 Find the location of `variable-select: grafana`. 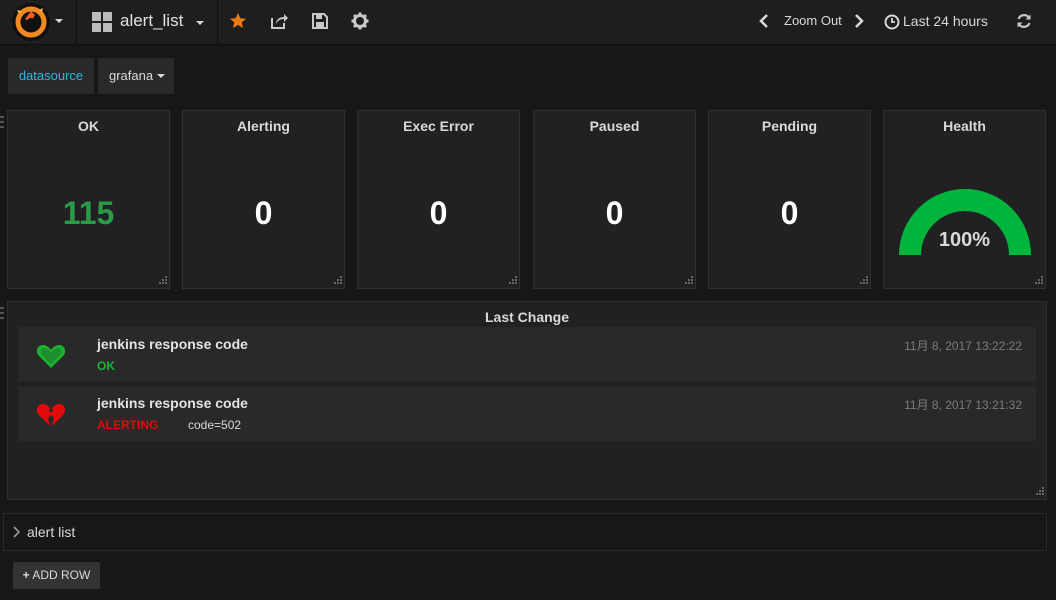

variable-select: grafana is located at coordinates (136, 76).